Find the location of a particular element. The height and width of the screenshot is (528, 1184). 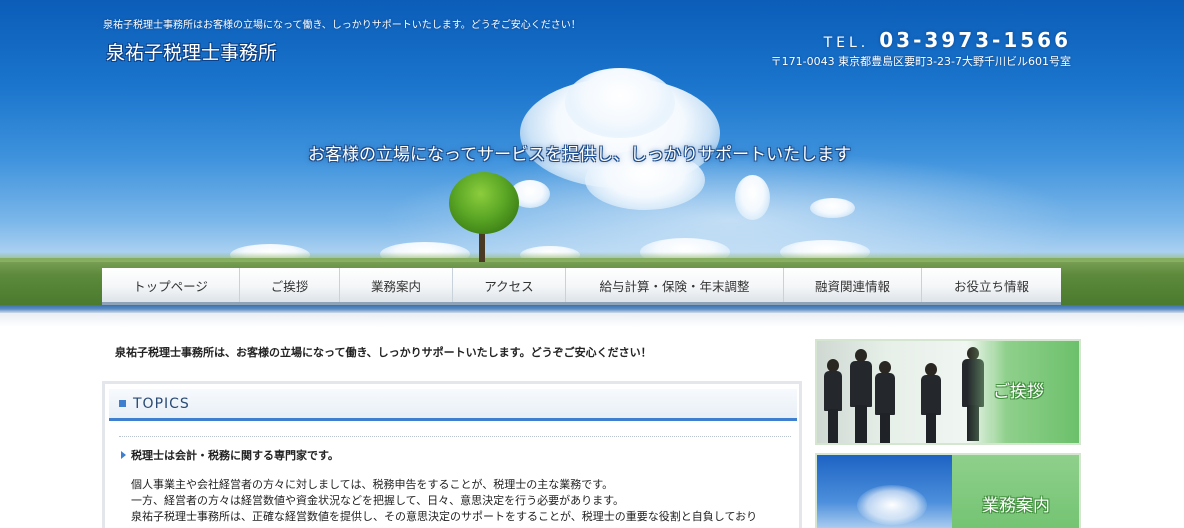

tel-label: TEL. is located at coordinates (846, 43).